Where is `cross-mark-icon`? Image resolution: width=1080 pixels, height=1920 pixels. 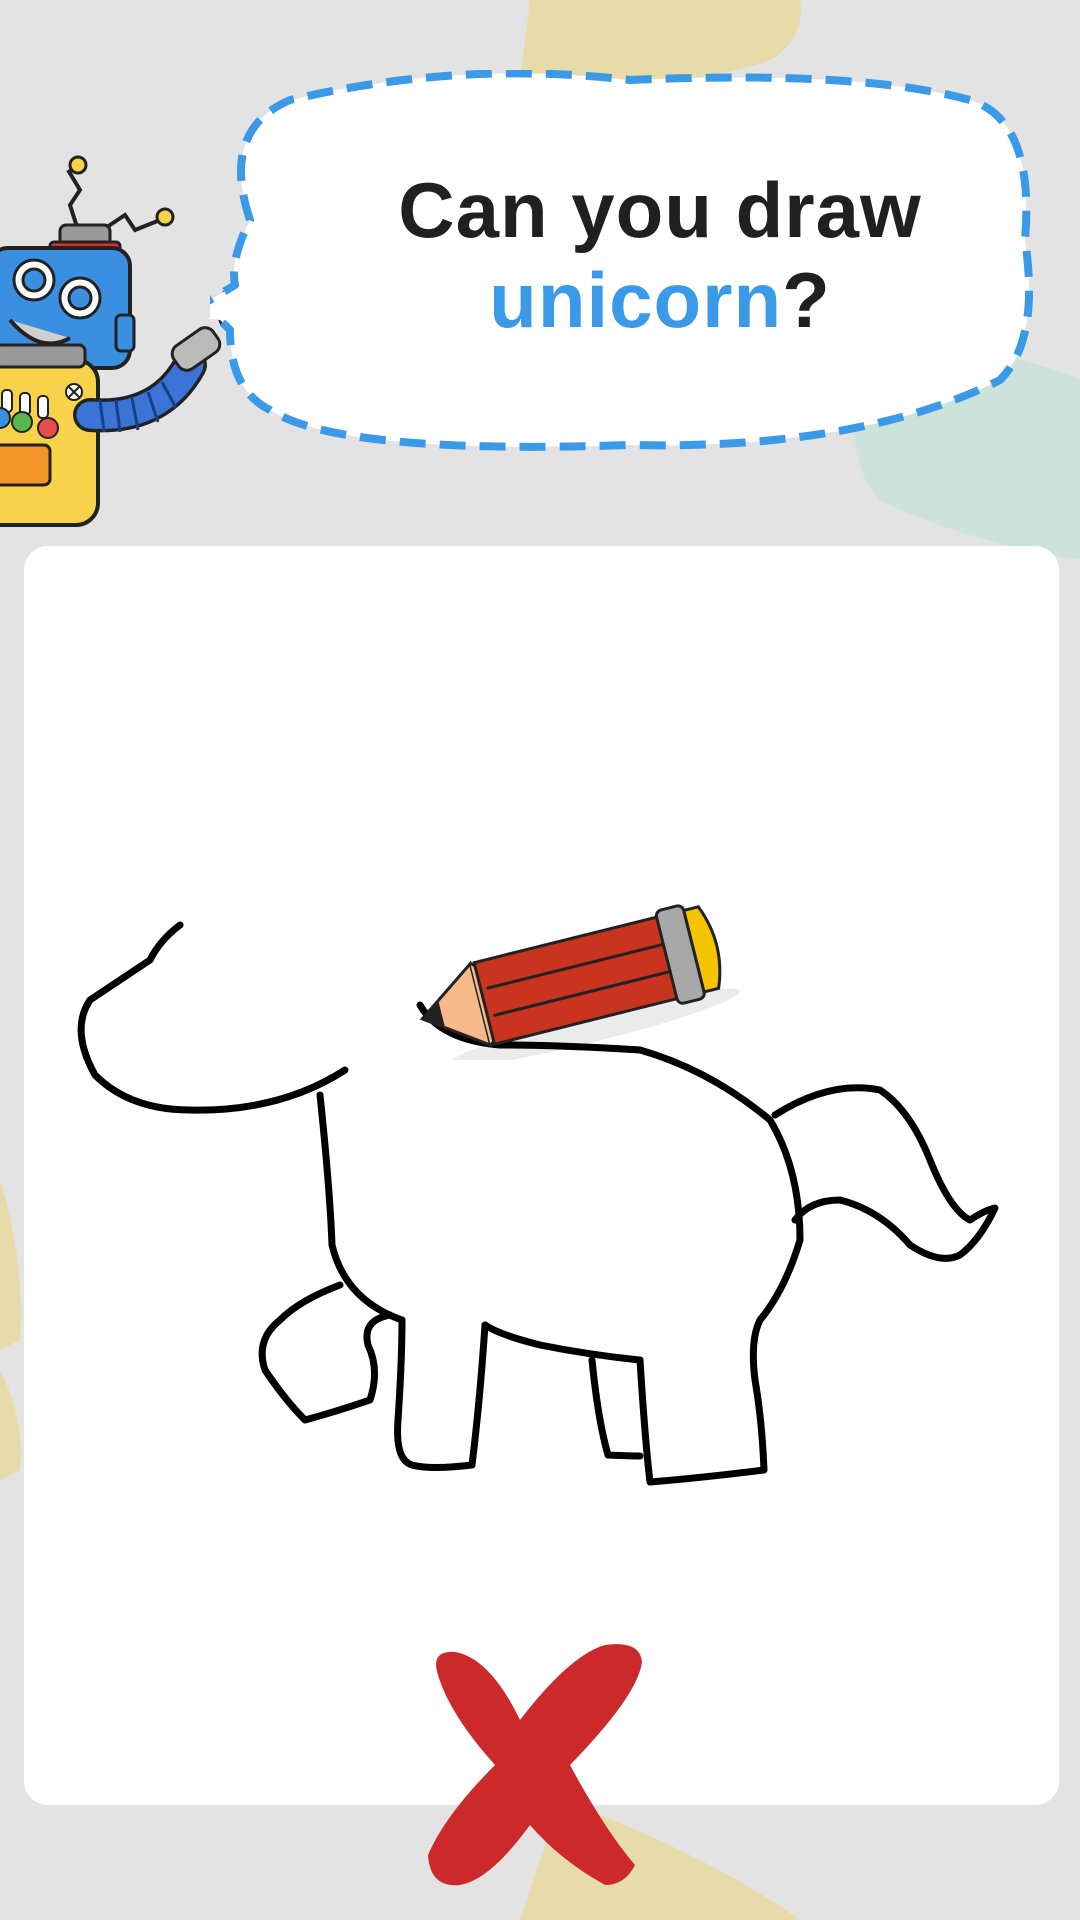
cross-mark-icon is located at coordinates (535, 1765).